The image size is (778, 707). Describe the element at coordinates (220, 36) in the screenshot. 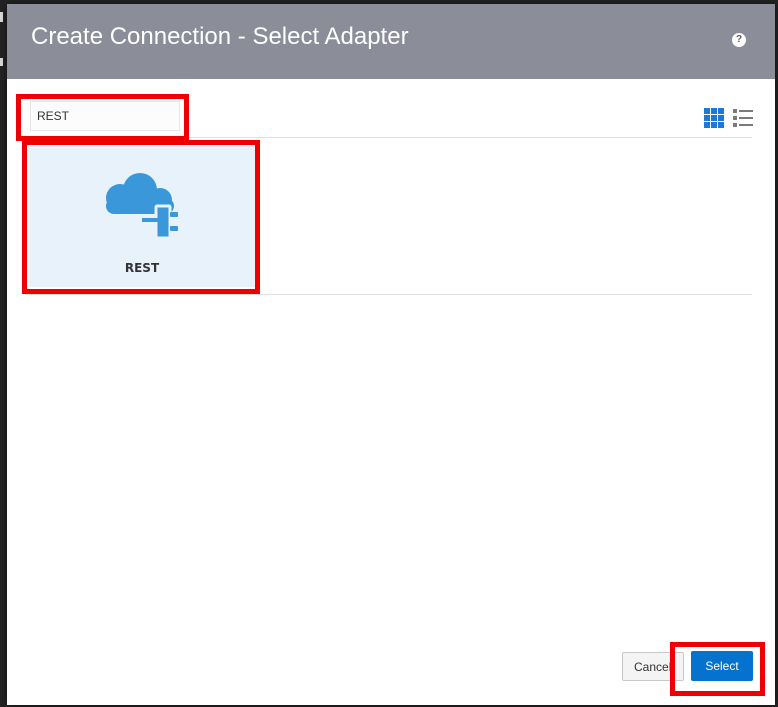

I see `dialog-title: Create Connection - Select Adapter` at that location.